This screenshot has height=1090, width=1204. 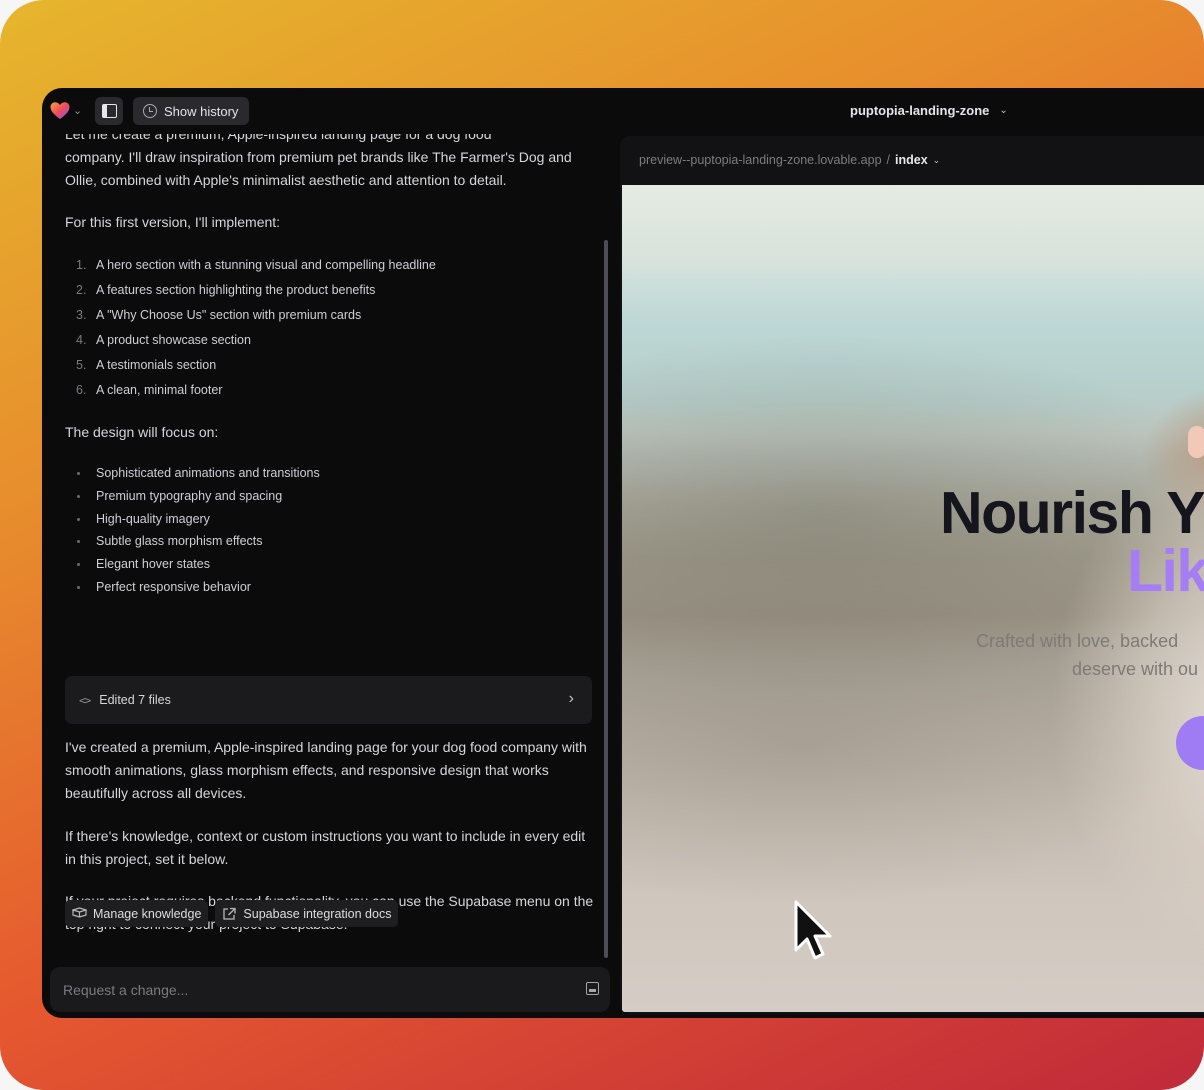 What do you see at coordinates (317, 913) in the screenshot?
I see `supabase-docs-label: Supabase integration docs` at bounding box center [317, 913].